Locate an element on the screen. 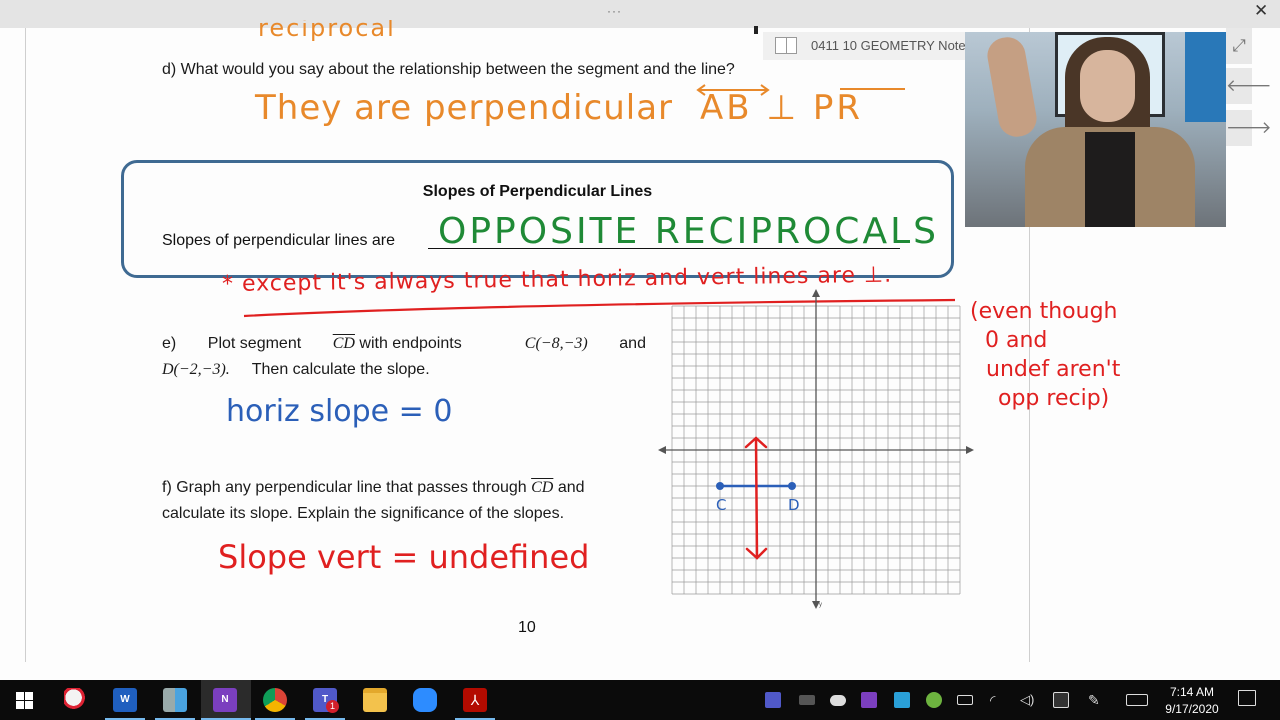 The width and height of the screenshot is (1280, 720). security-icon is located at coordinates (1061, 700).